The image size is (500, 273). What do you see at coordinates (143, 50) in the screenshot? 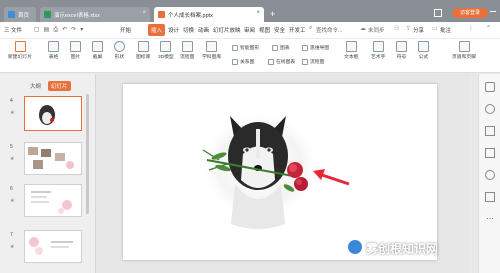
I see `icon-library-button: 图标库` at bounding box center [143, 50].